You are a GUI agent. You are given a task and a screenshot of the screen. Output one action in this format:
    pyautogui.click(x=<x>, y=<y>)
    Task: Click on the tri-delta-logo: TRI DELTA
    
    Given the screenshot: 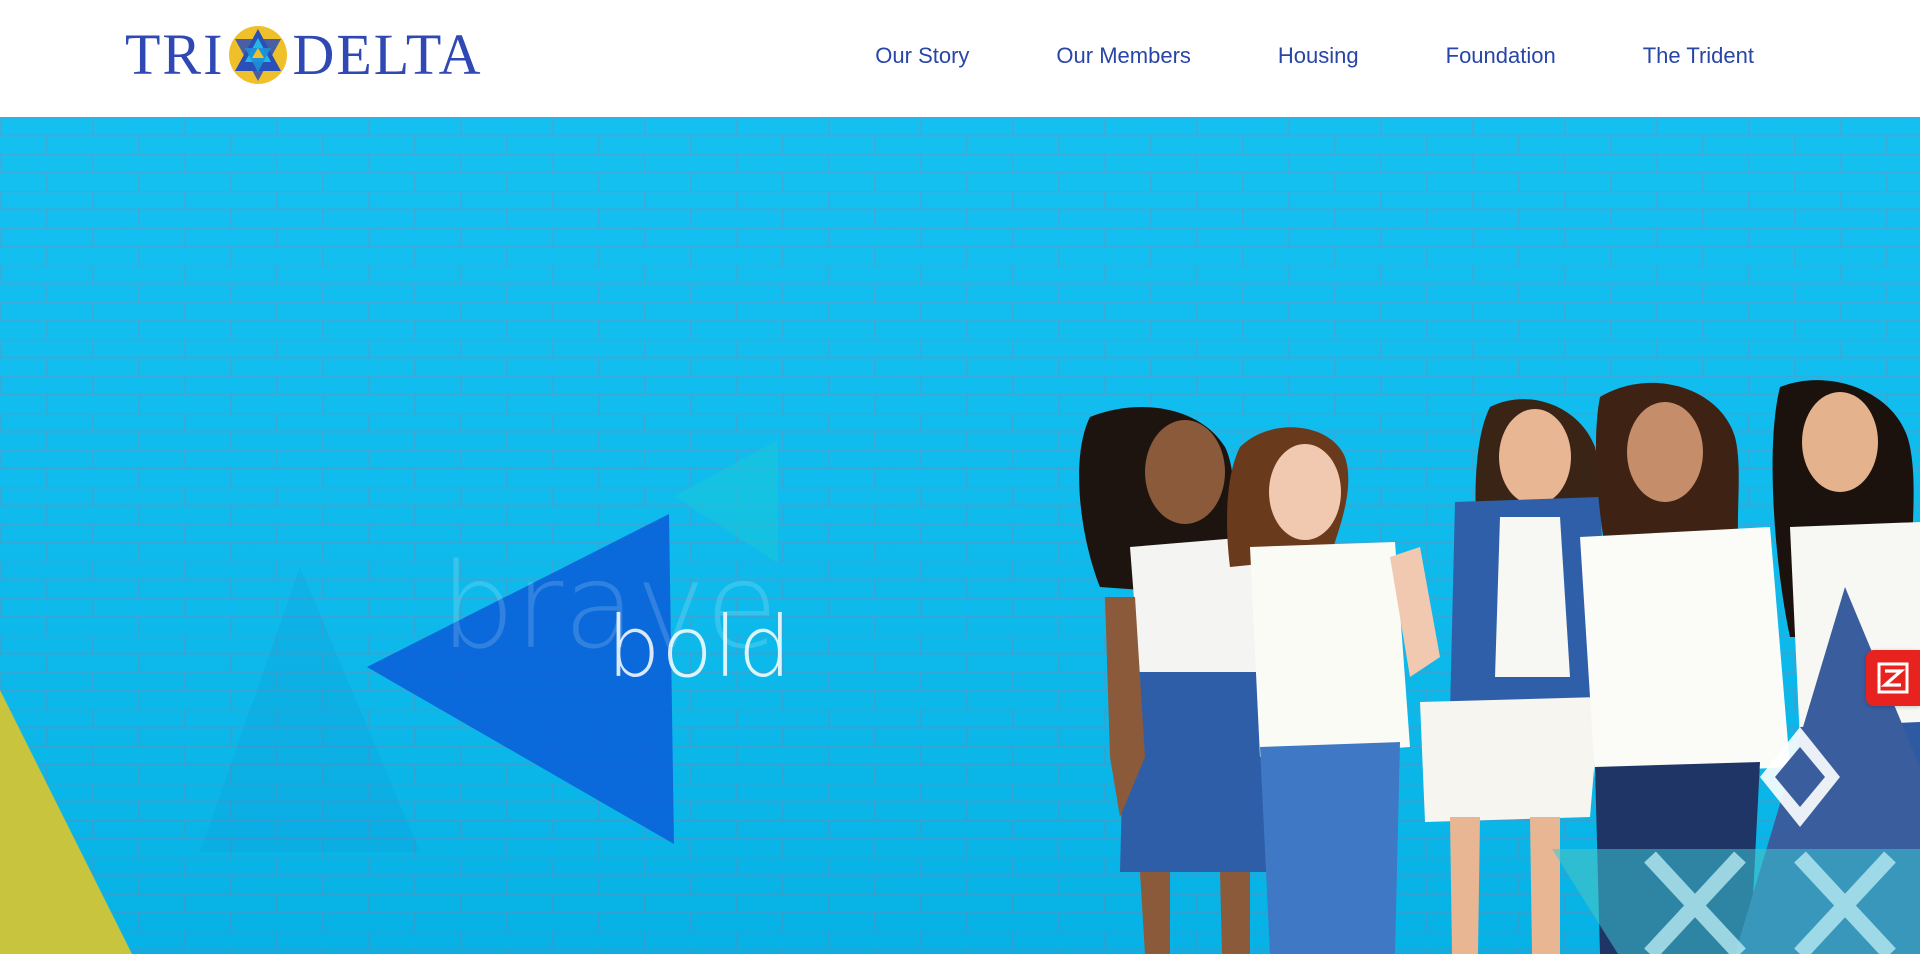 What is the action you would take?
    pyautogui.click(x=304, y=55)
    